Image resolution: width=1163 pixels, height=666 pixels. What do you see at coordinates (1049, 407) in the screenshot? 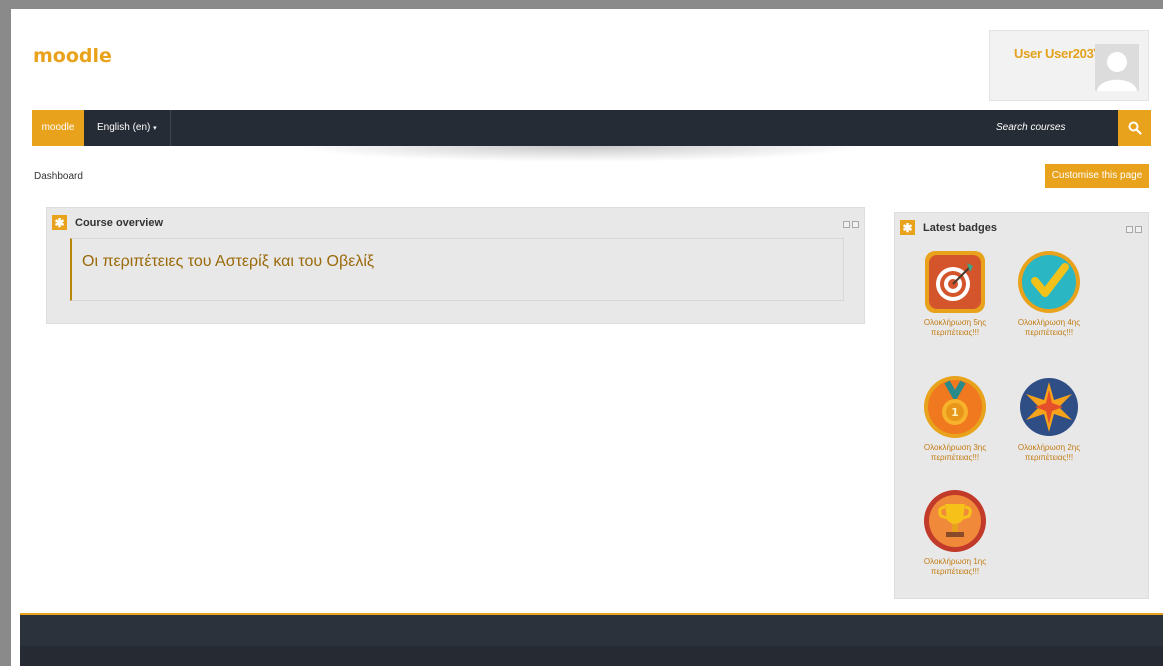
I see `star-icon` at bounding box center [1049, 407].